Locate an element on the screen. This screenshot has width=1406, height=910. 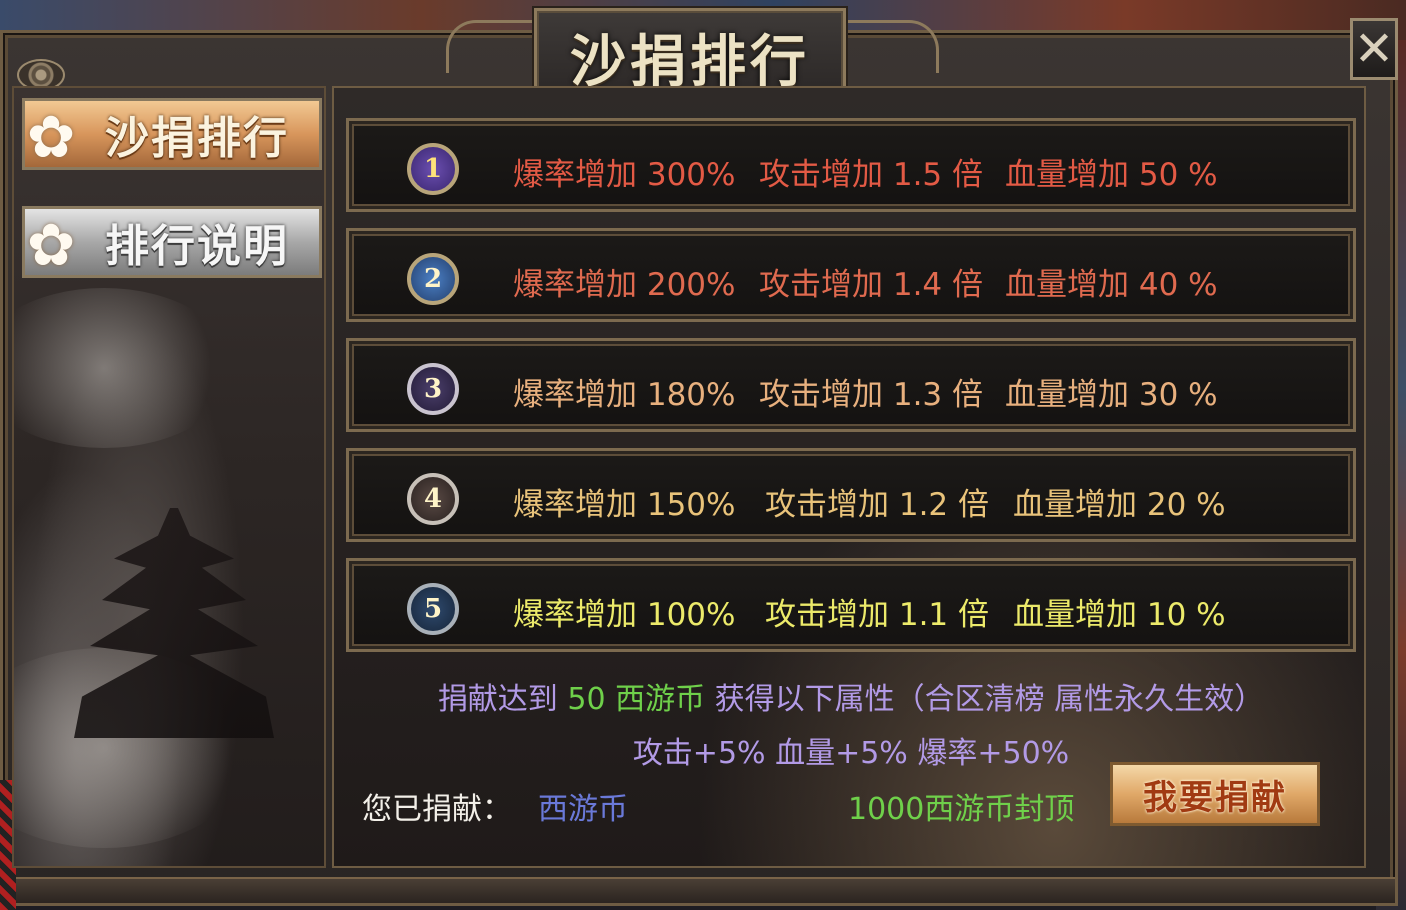
rank-hp: 血量增加 20 % is located at coordinates (1119, 505).